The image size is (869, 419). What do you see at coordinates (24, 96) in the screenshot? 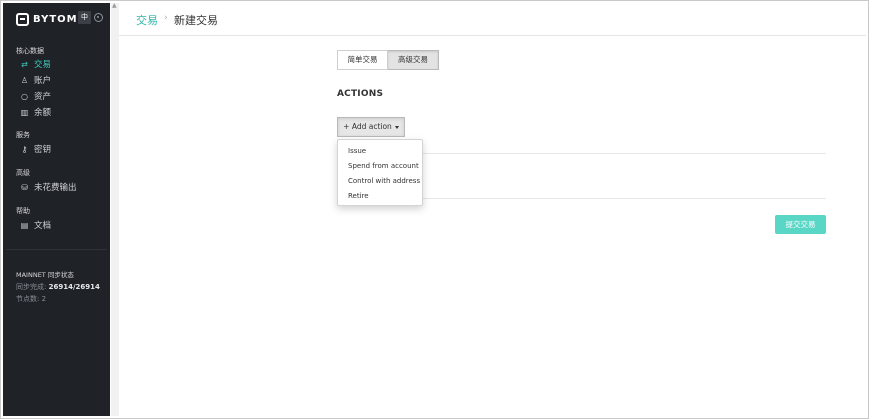
I see `circle-icon: ○` at bounding box center [24, 96].